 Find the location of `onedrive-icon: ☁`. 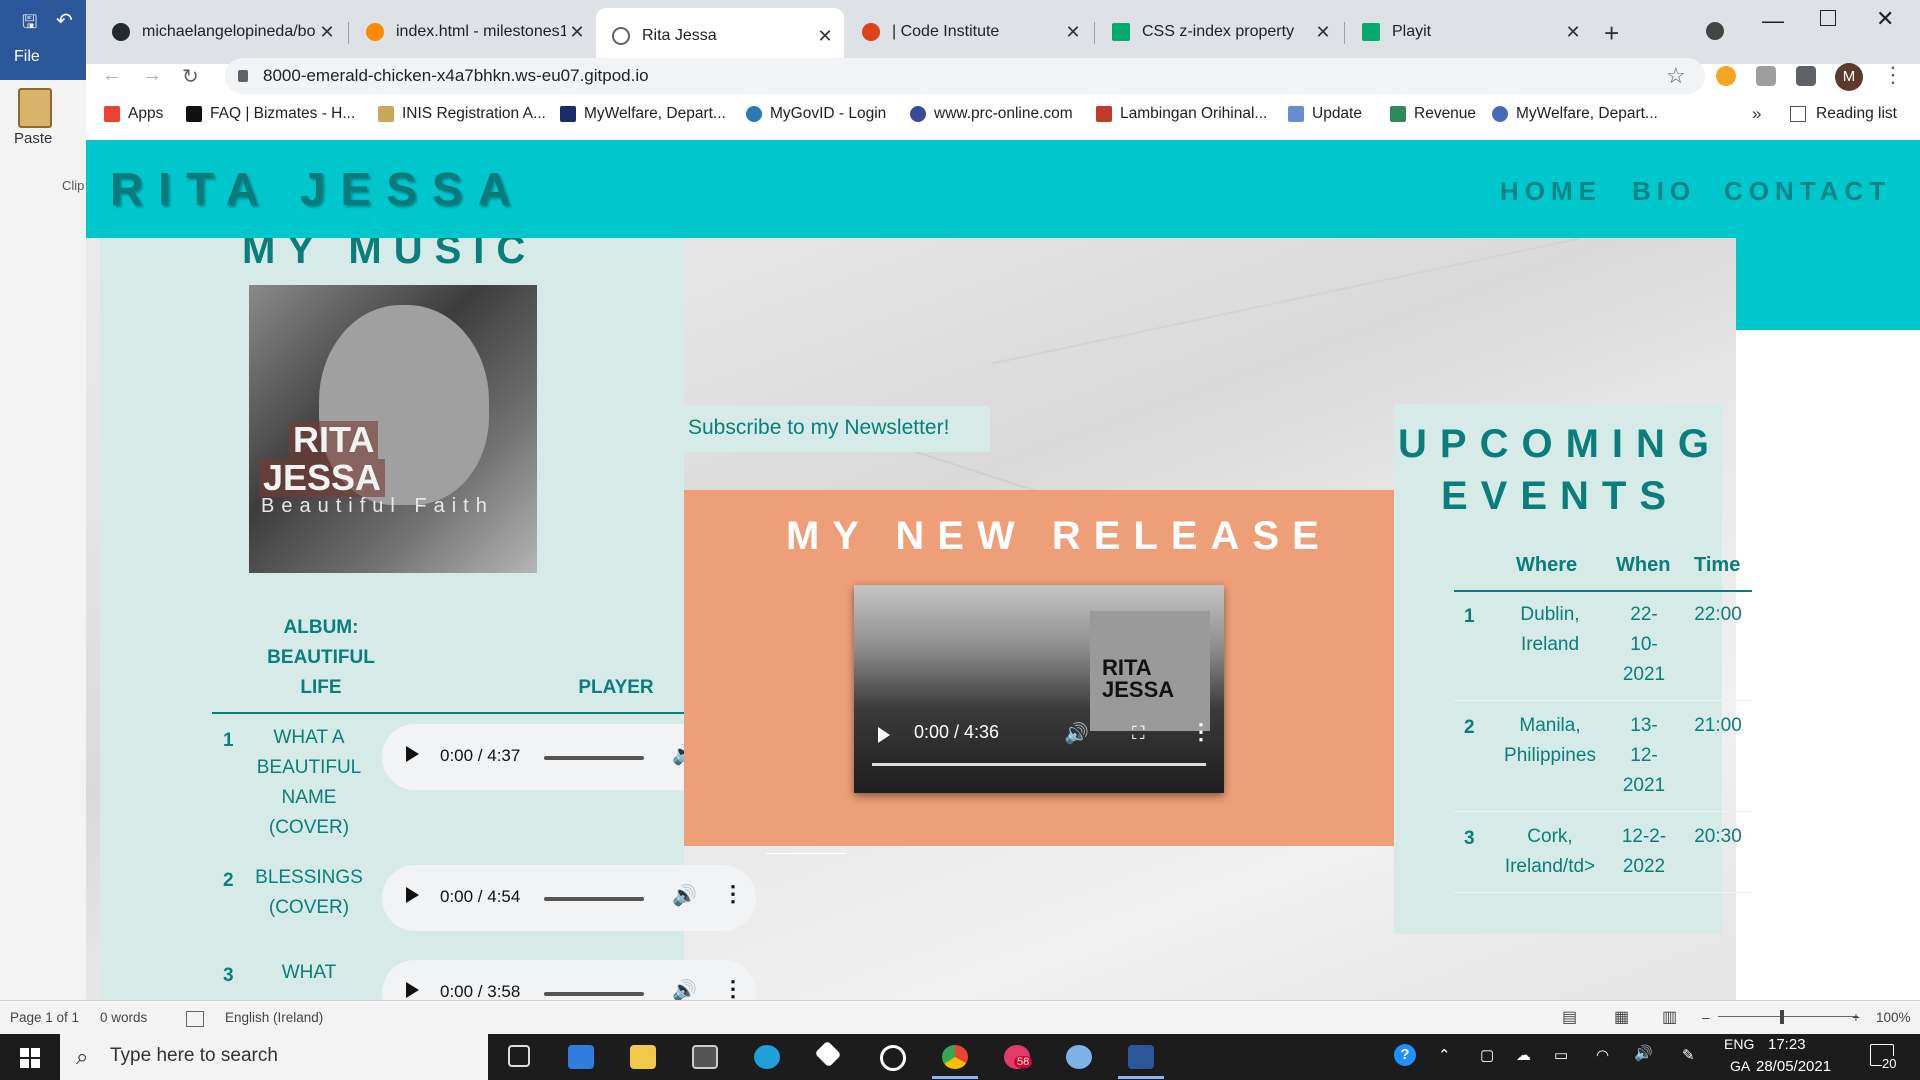

onedrive-icon: ☁ is located at coordinates (1523, 1055).